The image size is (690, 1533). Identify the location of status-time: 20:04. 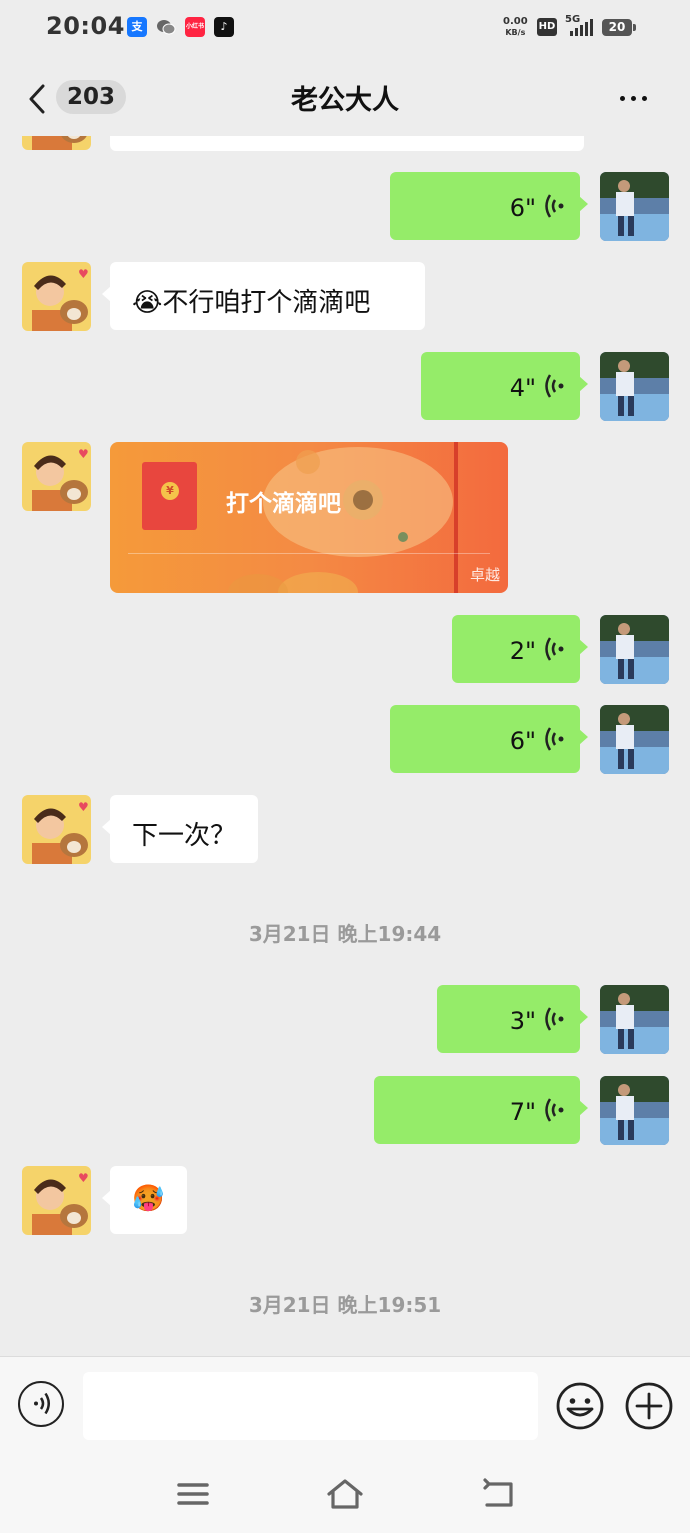
(85, 26).